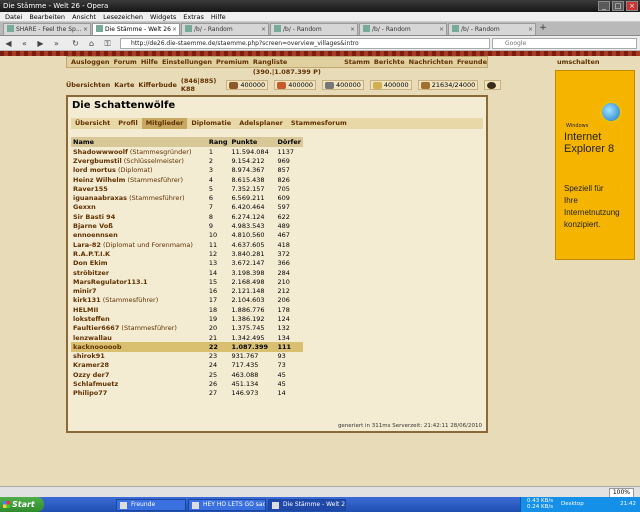  Describe the element at coordinates (91, 43) in the screenshot. I see `home-icon: ⌂` at that location.